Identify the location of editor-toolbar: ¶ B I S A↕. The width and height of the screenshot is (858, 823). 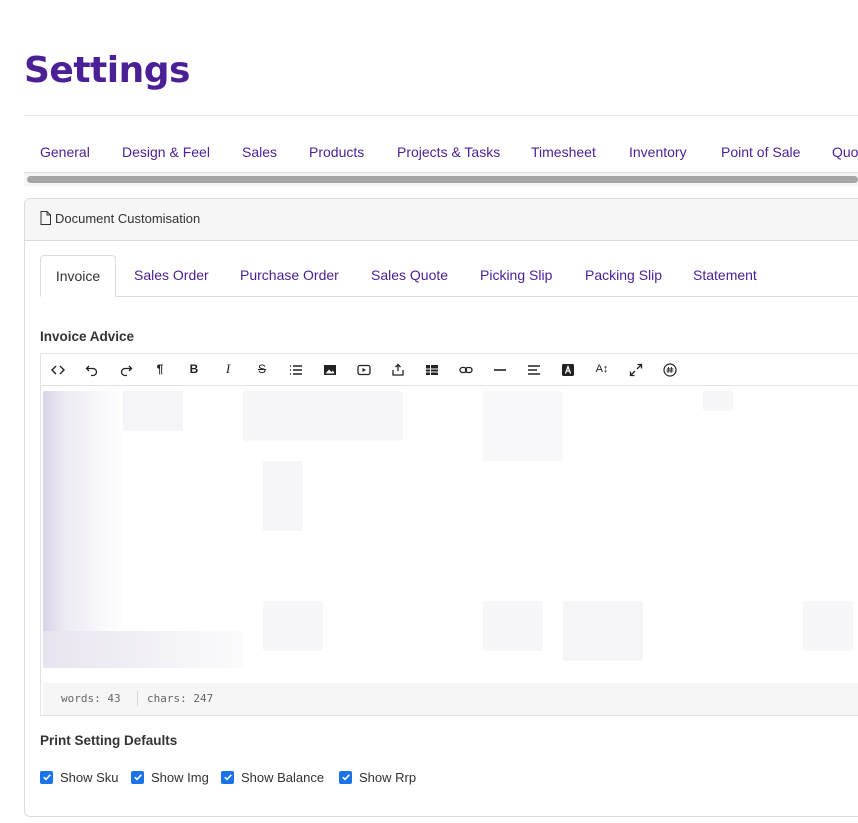
(449, 370).